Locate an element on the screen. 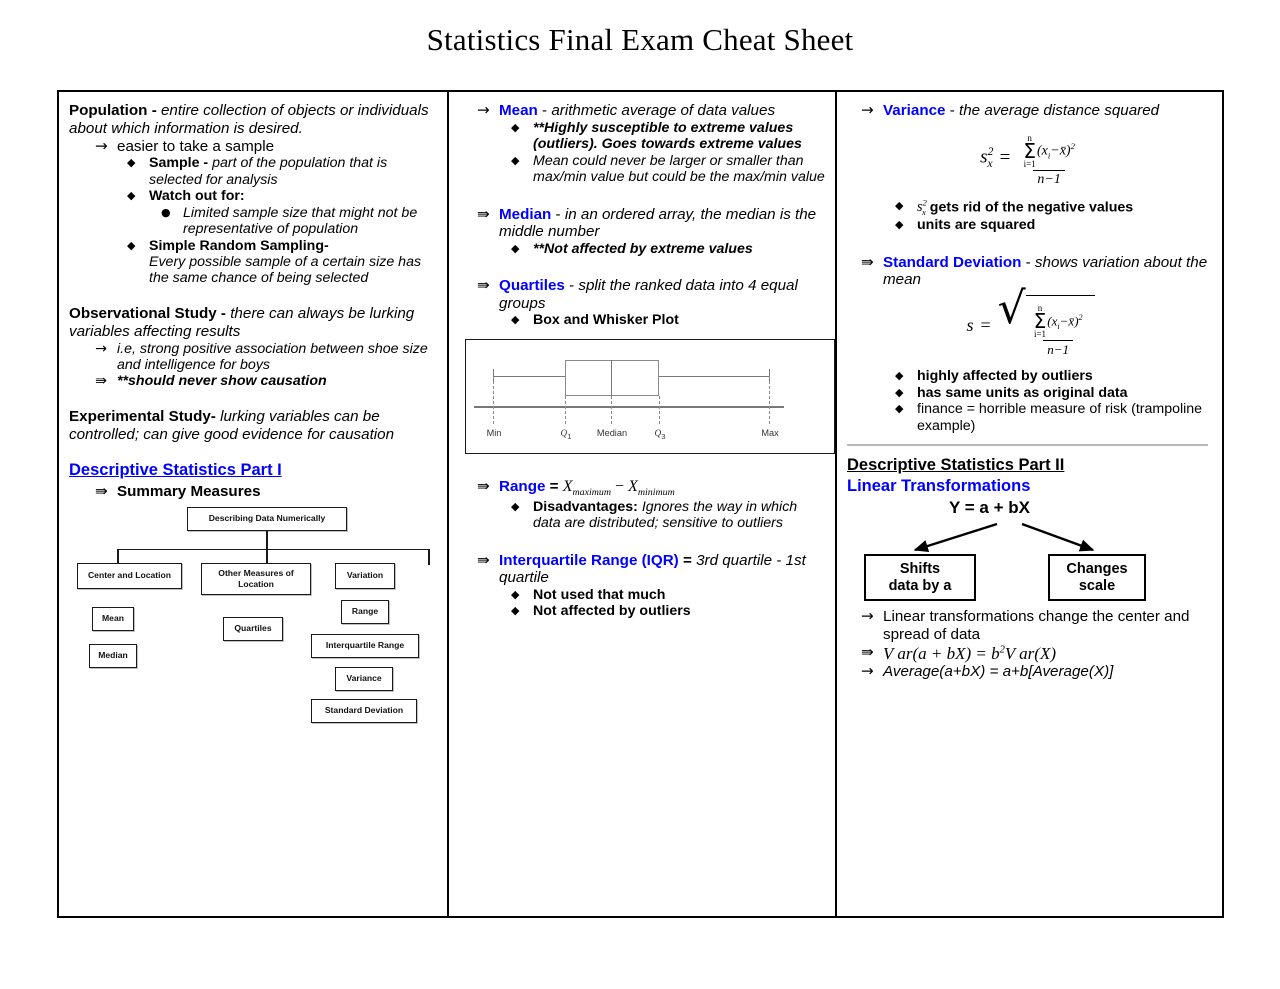 The image size is (1280, 989). stdev-bullet-2-label: has same units as original data is located at coordinates (1022, 392).